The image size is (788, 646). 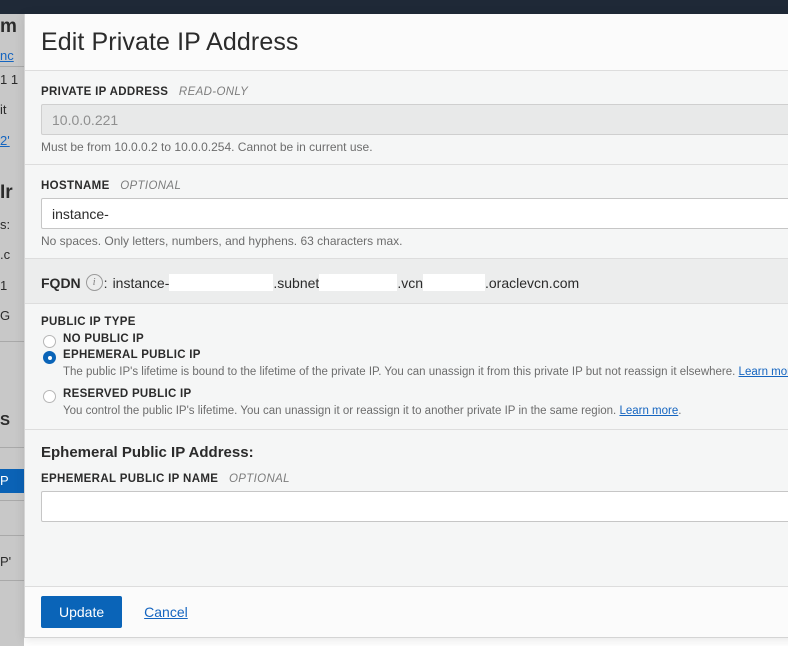 I want to click on private-ip-label: PRIVATE IP ADDRESS, so click(x=105, y=92).